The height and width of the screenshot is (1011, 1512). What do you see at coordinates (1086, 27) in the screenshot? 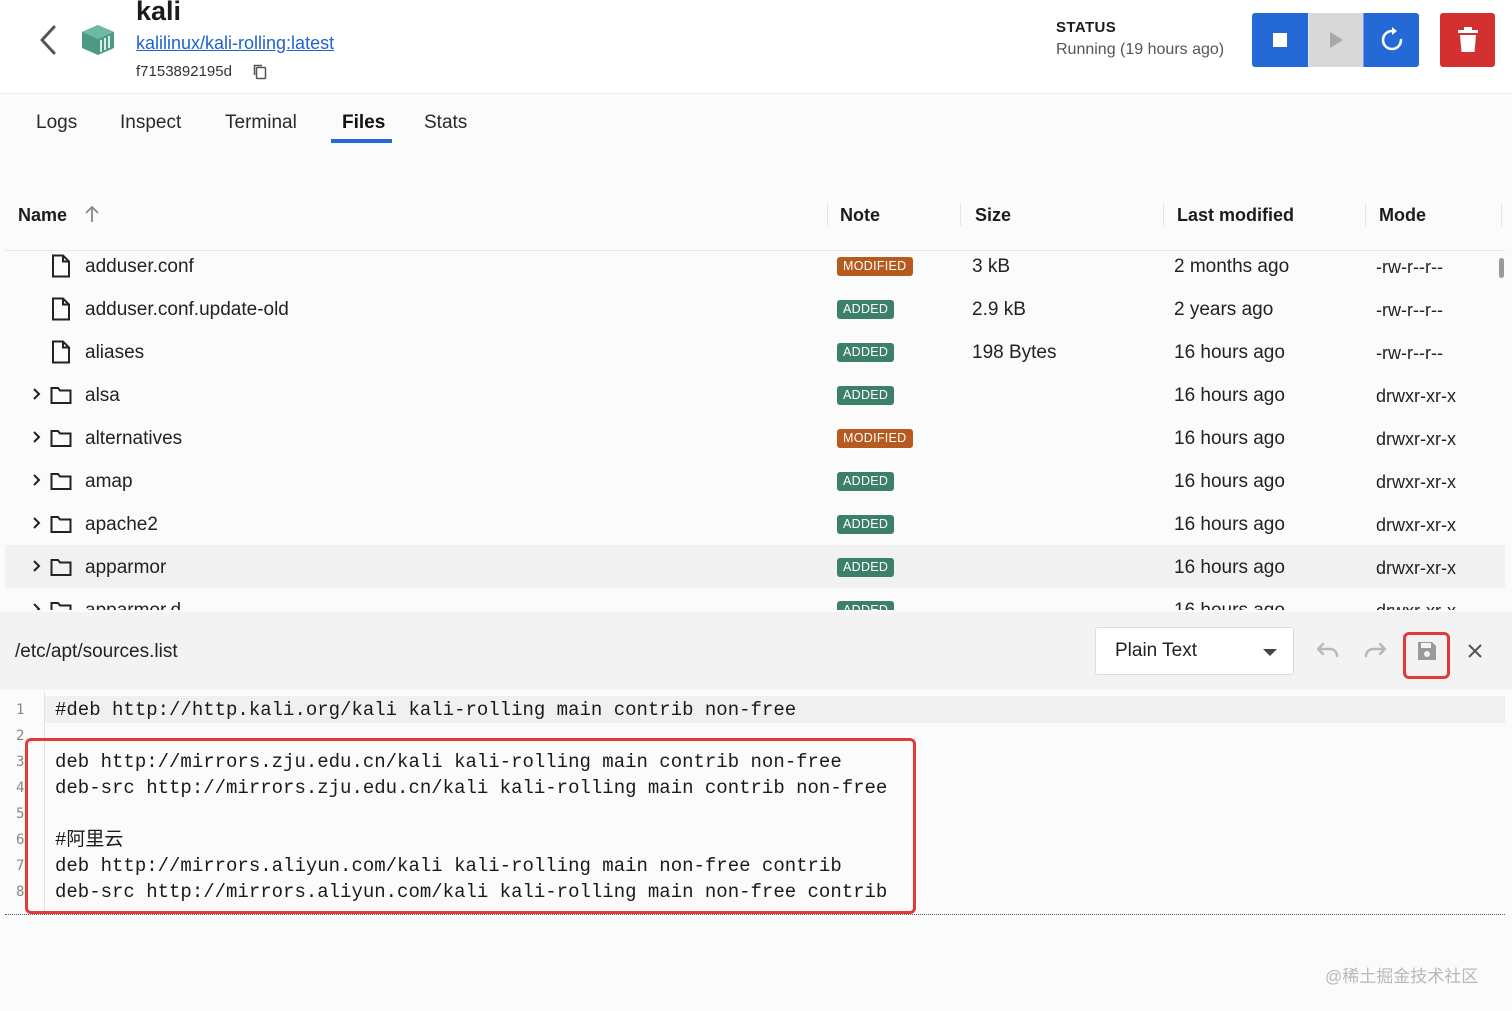
I see `status-label: STATUS` at bounding box center [1086, 27].